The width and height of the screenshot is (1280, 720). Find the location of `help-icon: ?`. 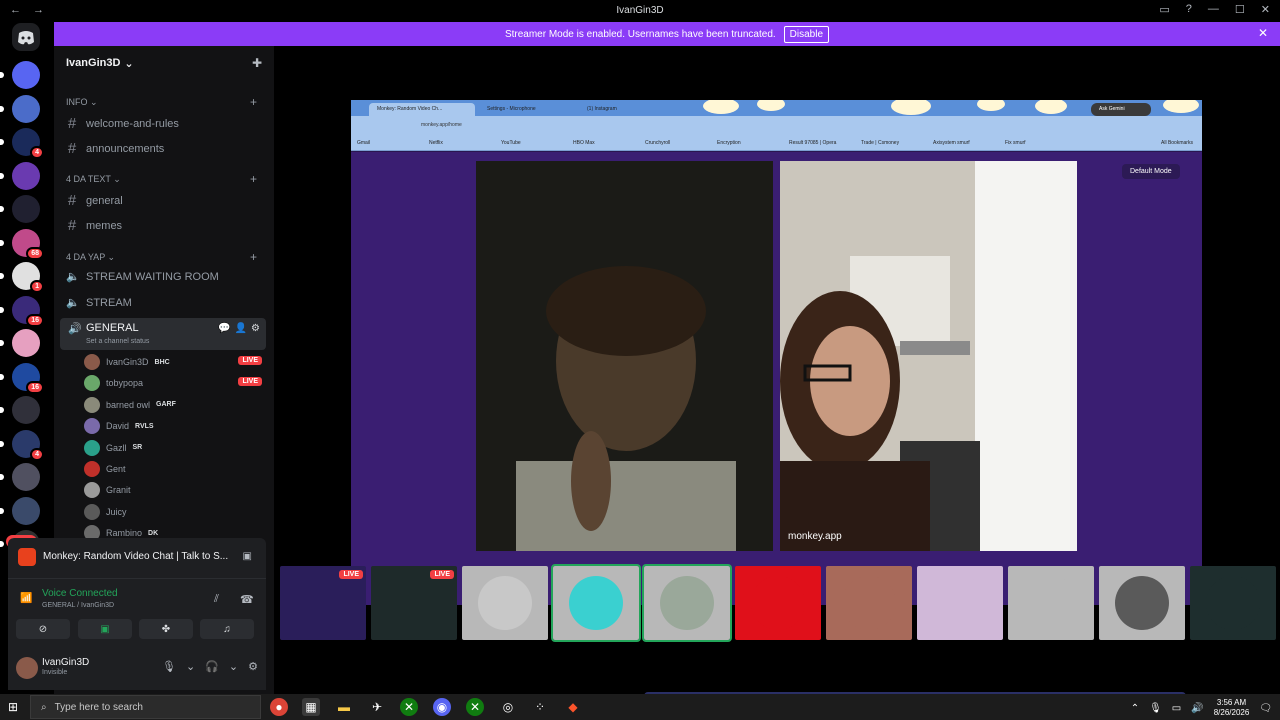

help-icon: ? is located at coordinates (1189, 9).